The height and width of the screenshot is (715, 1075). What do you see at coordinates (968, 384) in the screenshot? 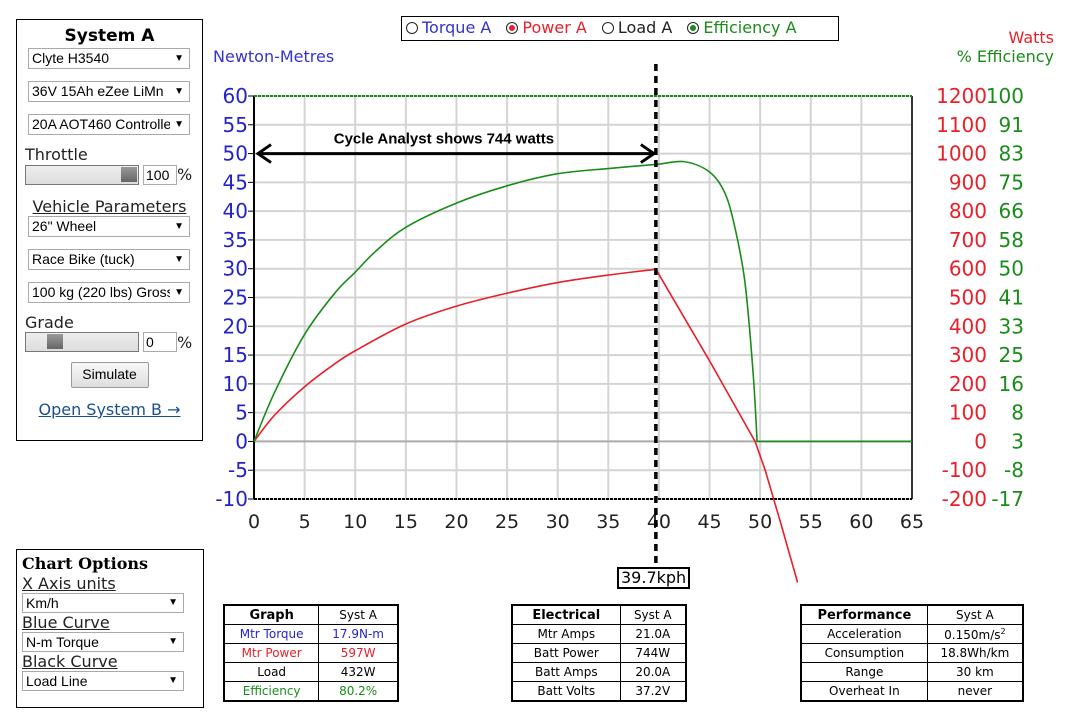
I see `y-right-watts-tick-label: 200` at bounding box center [968, 384].